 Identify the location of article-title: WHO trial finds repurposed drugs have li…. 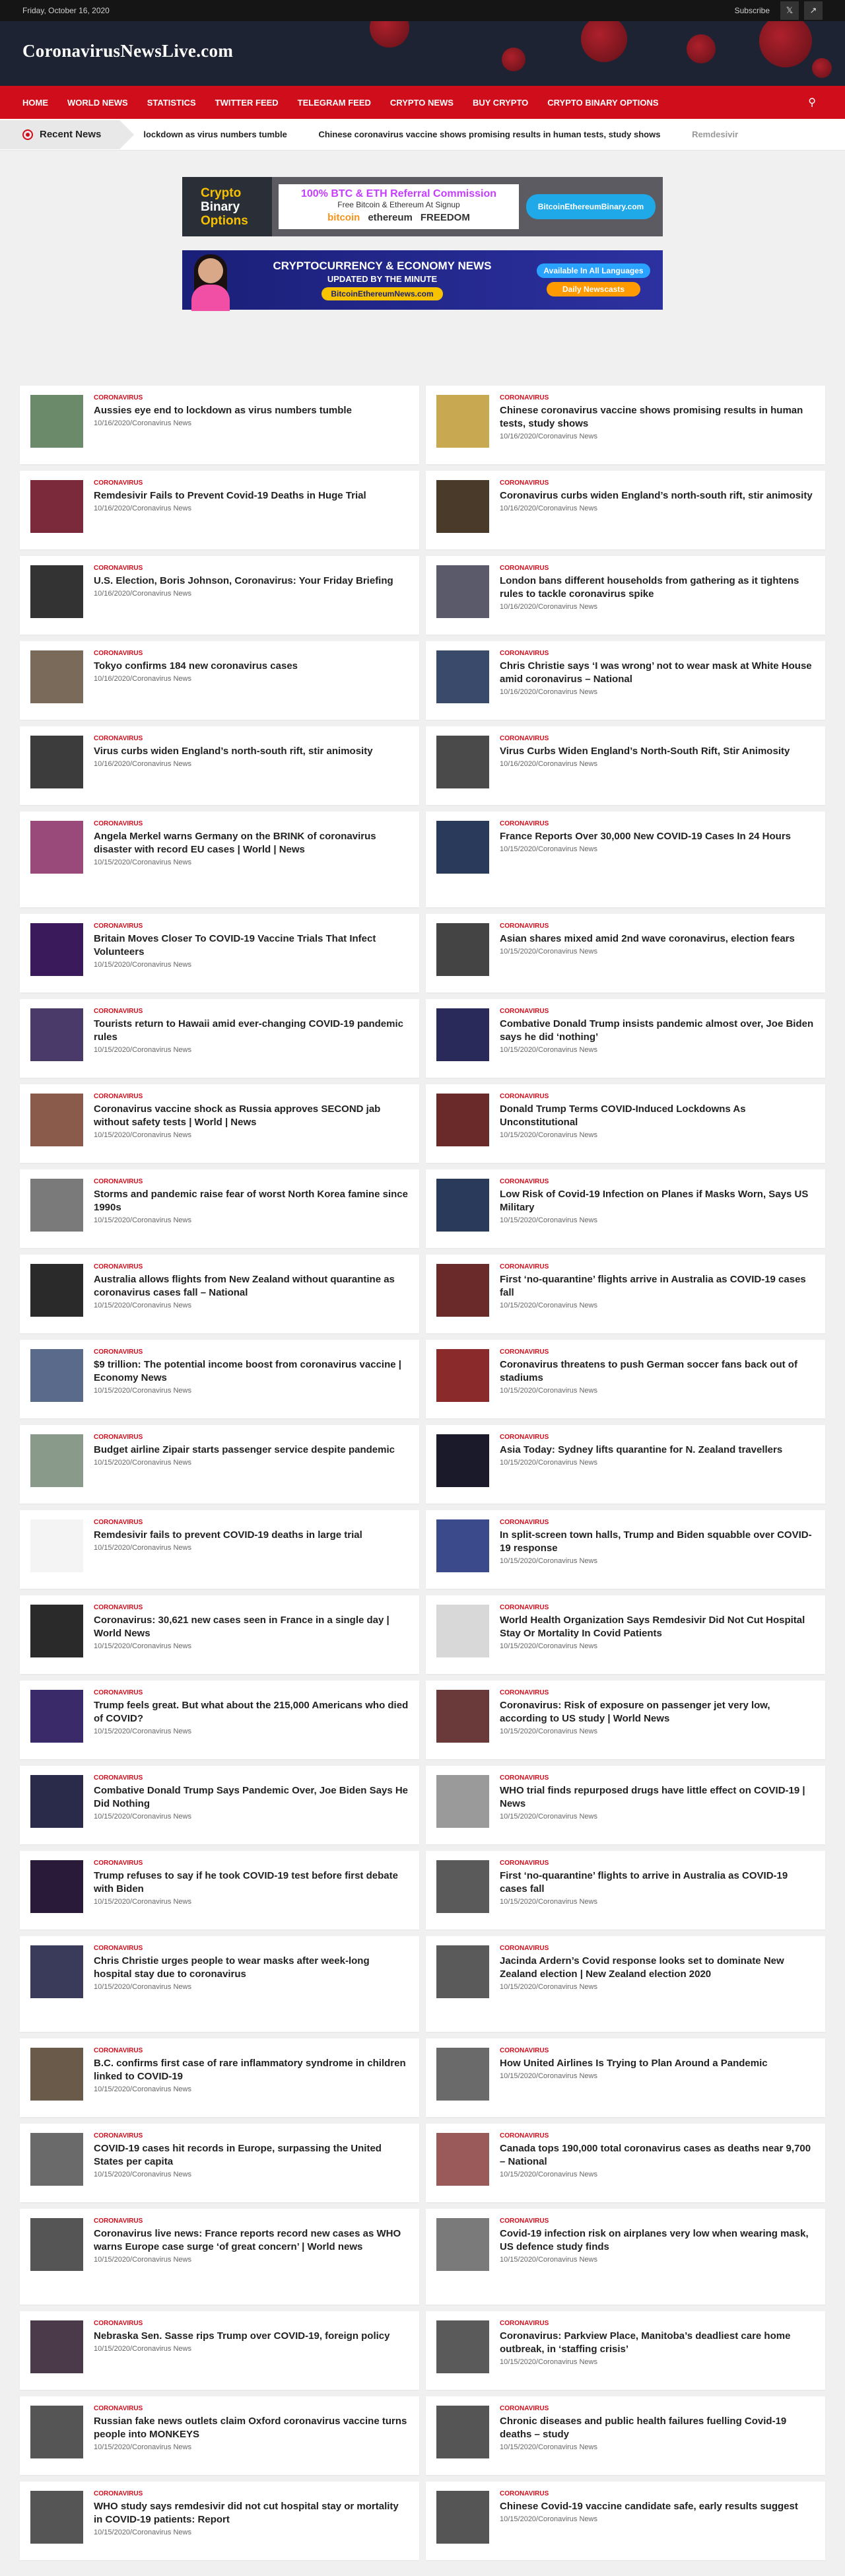
(657, 1798).